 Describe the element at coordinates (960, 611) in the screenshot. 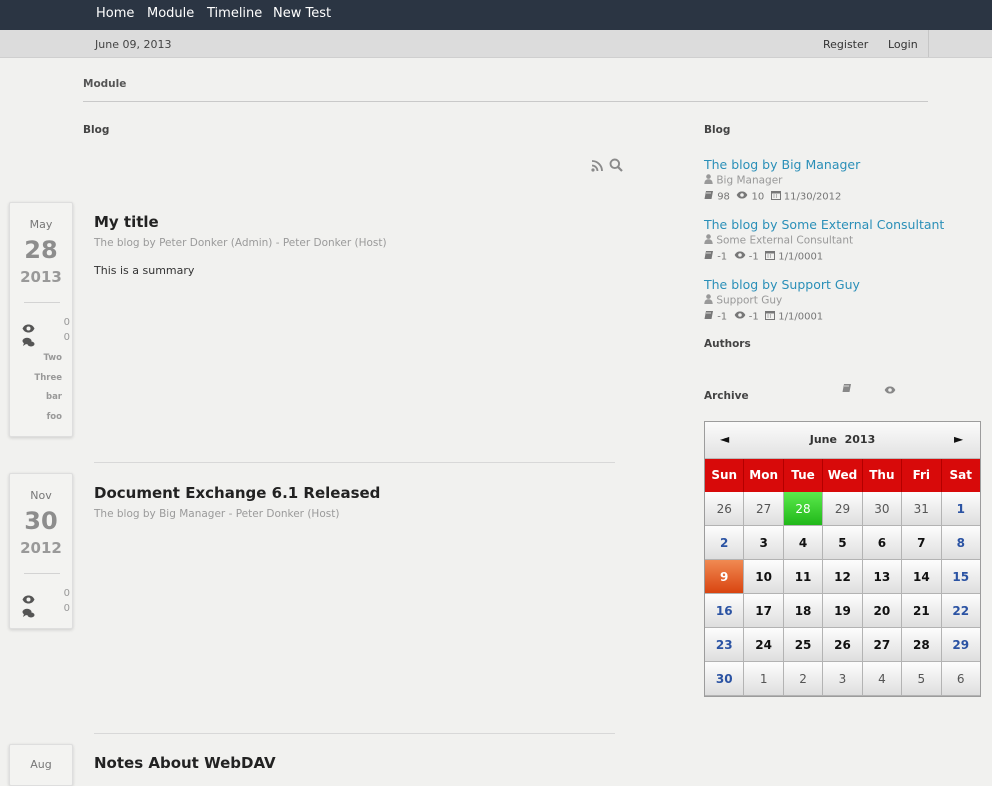

I see `calendar-day: 22` at that location.